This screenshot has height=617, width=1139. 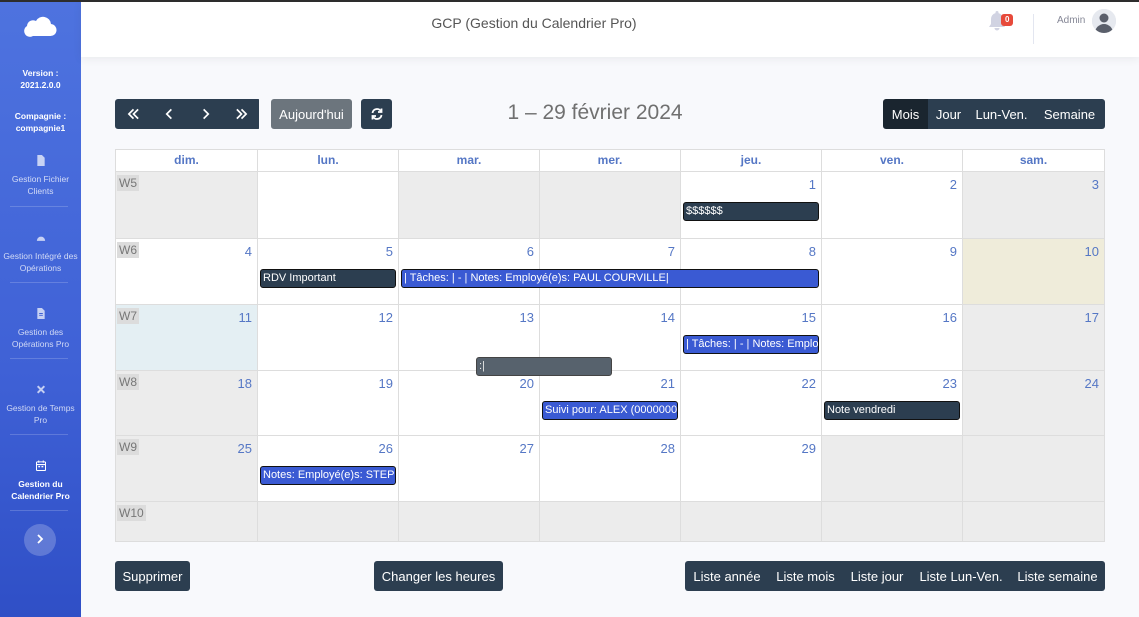 I want to click on sidebar-item-operations-pro: Gestion des Opérations Pro, so click(x=40, y=329).